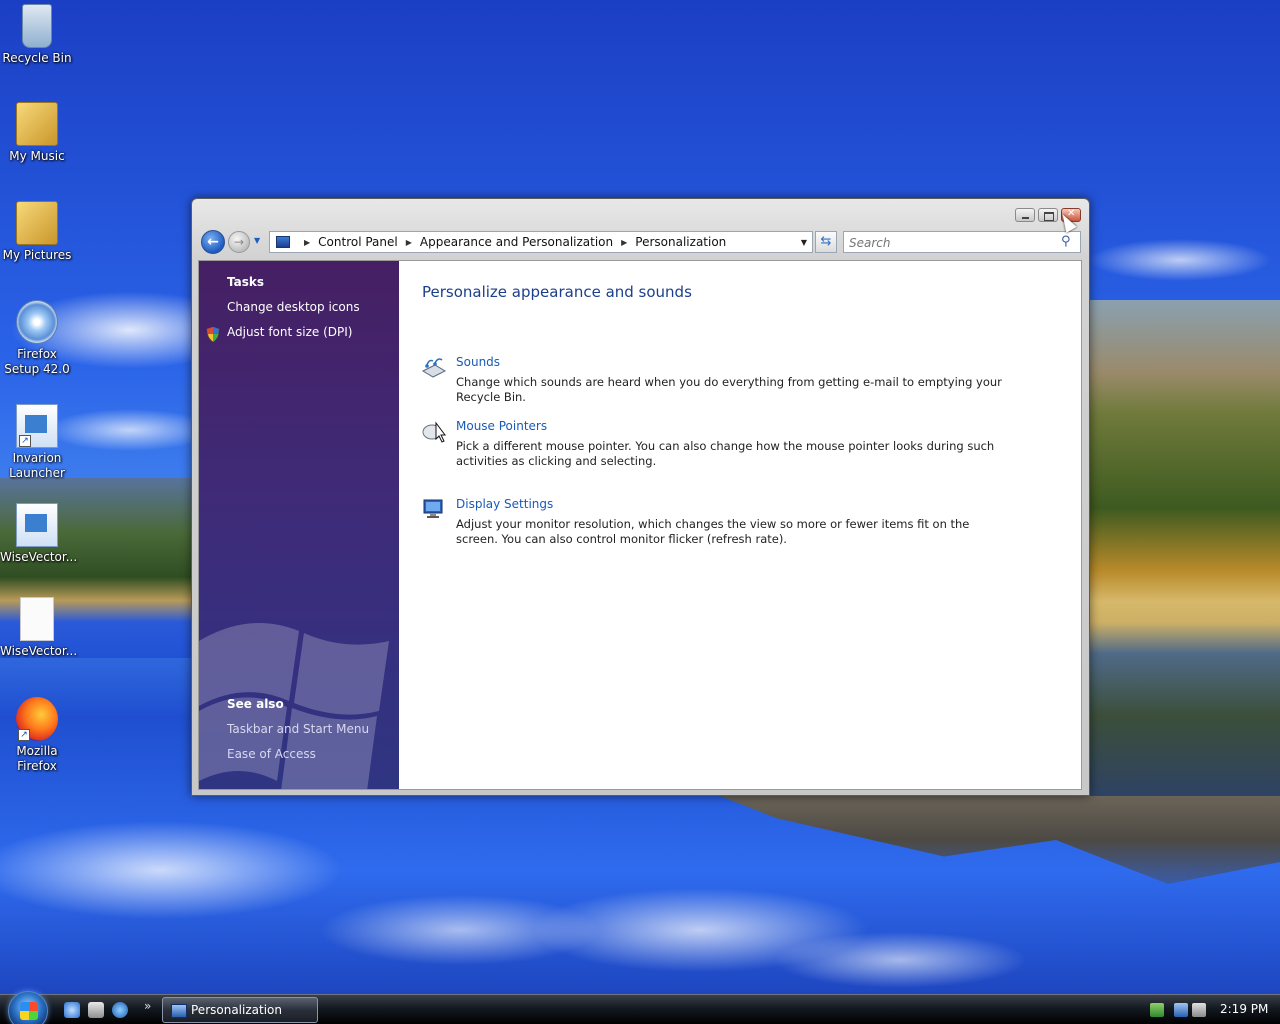 This screenshot has width=1280, height=1024. Describe the element at coordinates (37, 26) in the screenshot. I see `recycle-bin-icon` at that location.